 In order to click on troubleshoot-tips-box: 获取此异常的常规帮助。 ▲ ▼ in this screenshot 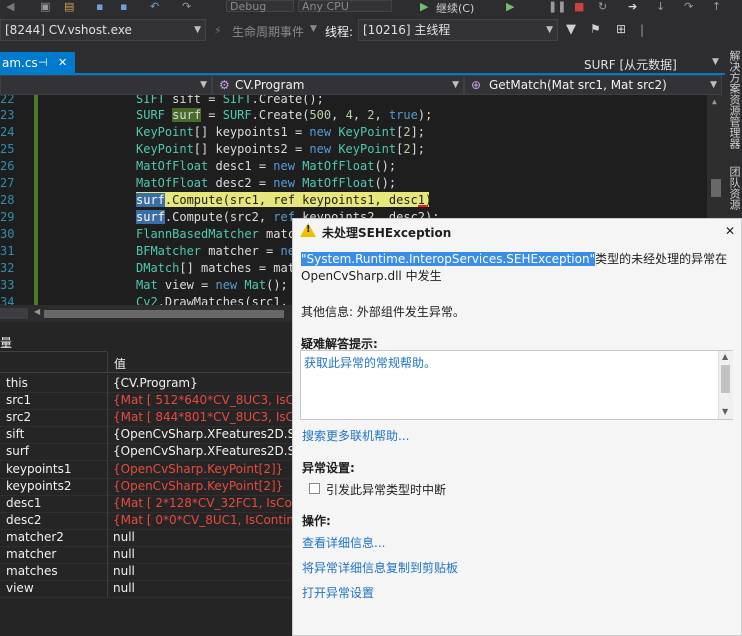, I will do `click(516, 385)`.